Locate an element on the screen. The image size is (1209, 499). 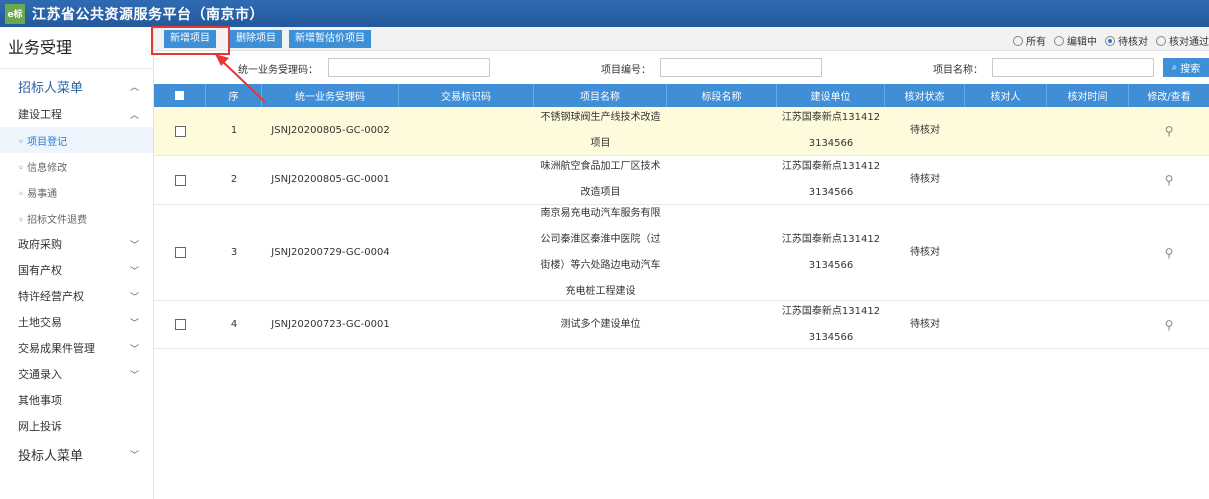
sidebar-item-results: 交易成果件管理 ﹀ is located at coordinates (76, 348).